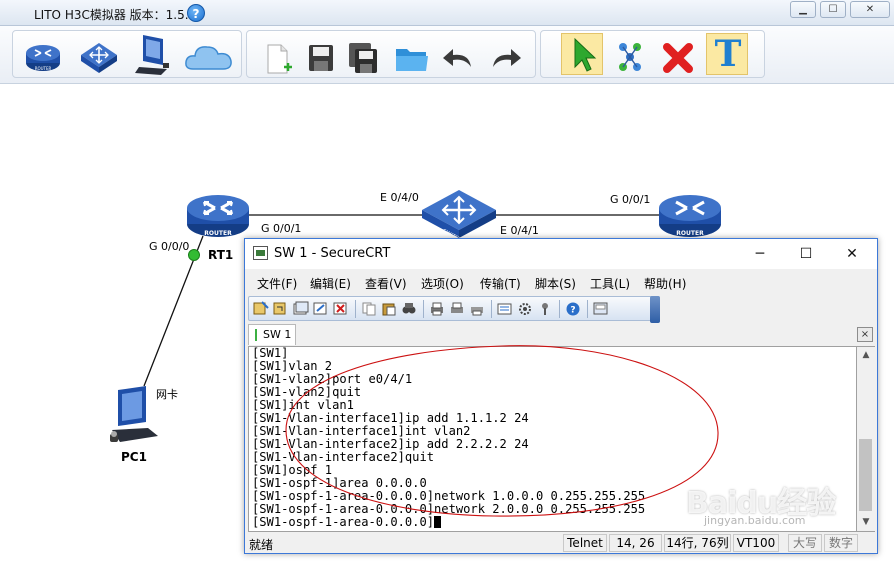 The height and width of the screenshot is (561, 894). I want to click on script-icon, so click(601, 308).